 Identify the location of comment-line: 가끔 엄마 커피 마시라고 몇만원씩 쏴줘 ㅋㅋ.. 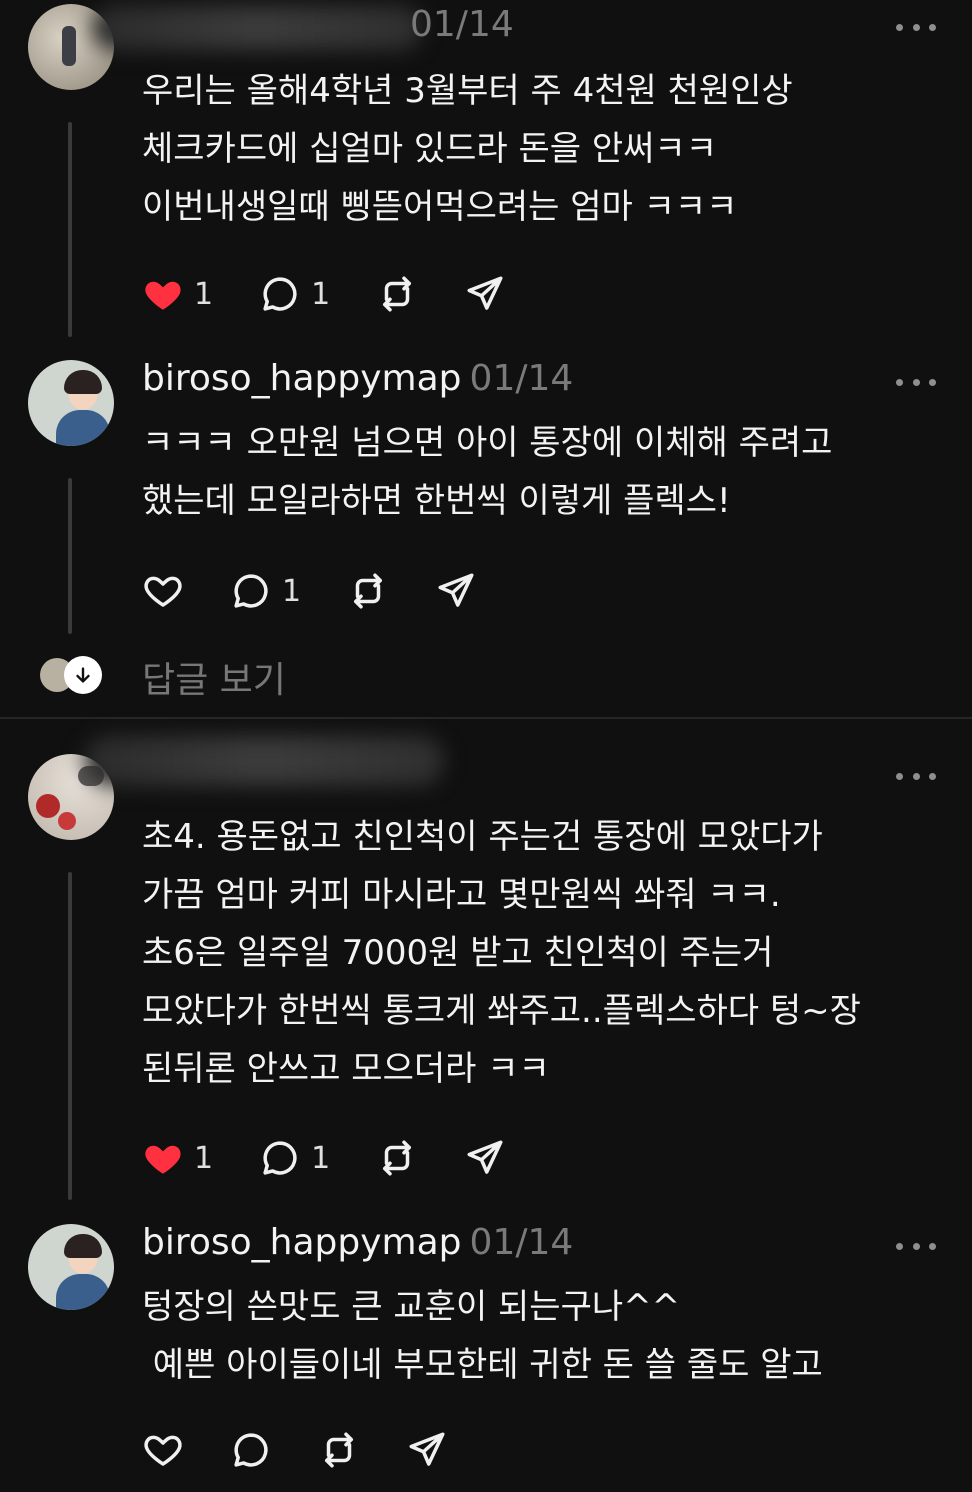
(461, 895).